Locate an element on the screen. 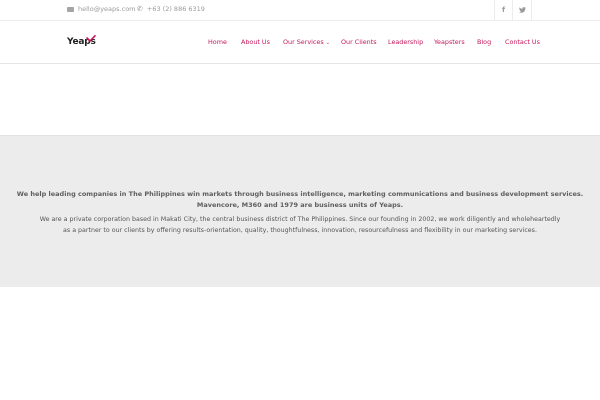 Image resolution: width=600 pixels, height=400 pixels. nav-label: Leadership is located at coordinates (406, 42).